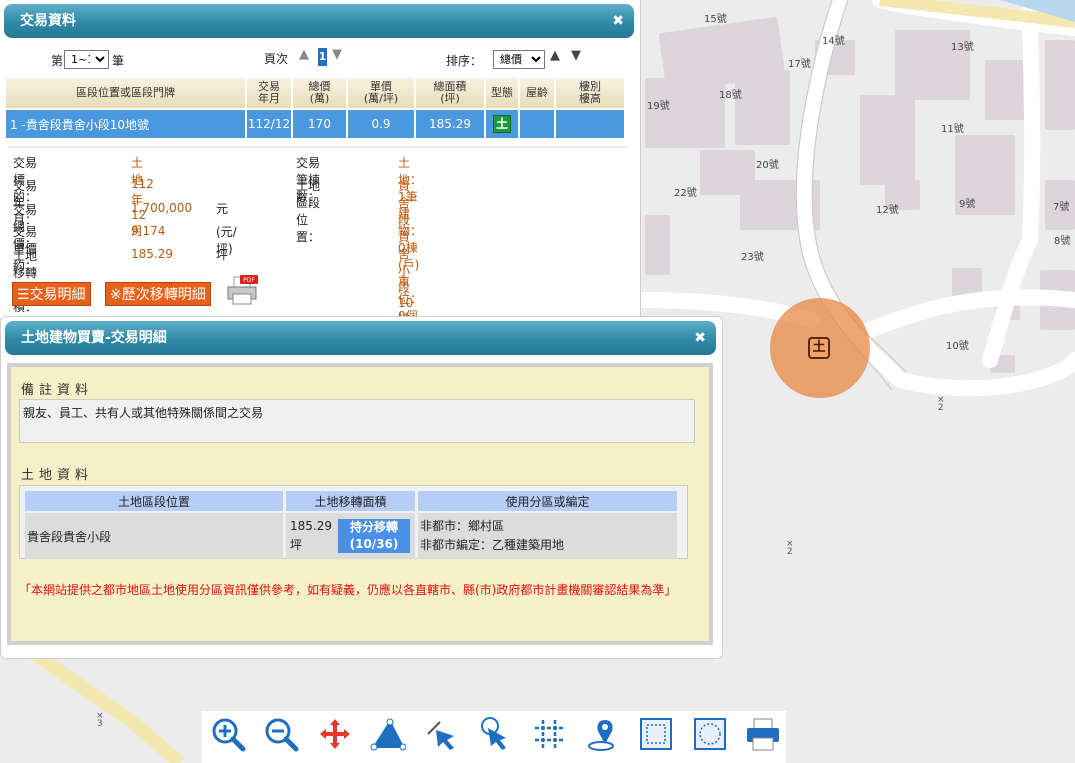 This screenshot has width=1075, height=763. I want to click on record-suffix: 筆, so click(118, 61).